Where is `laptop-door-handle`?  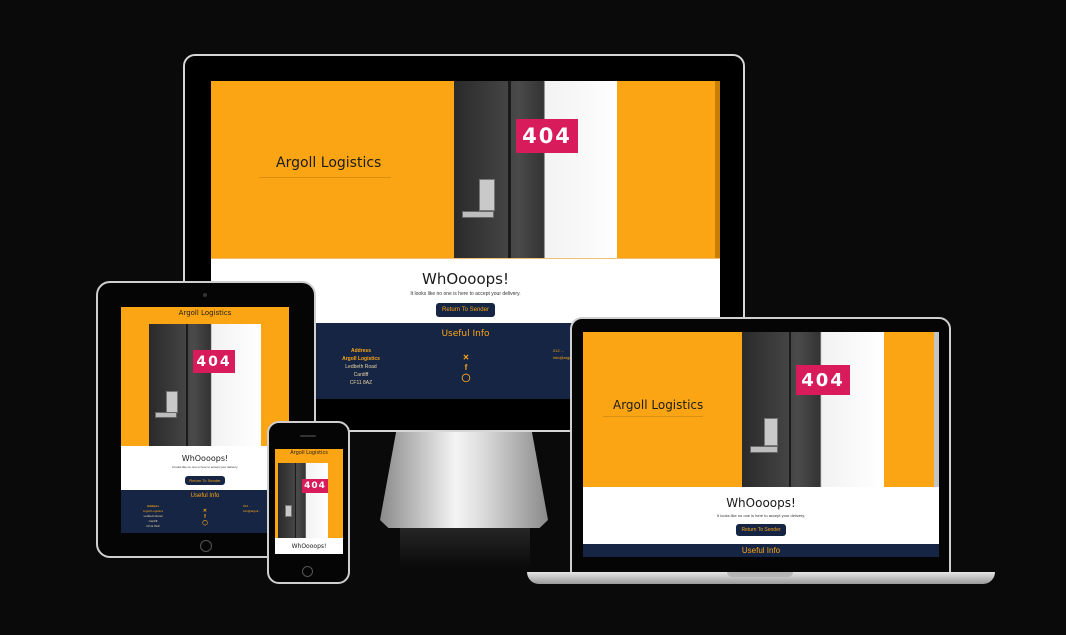
laptop-door-handle is located at coordinates (764, 449).